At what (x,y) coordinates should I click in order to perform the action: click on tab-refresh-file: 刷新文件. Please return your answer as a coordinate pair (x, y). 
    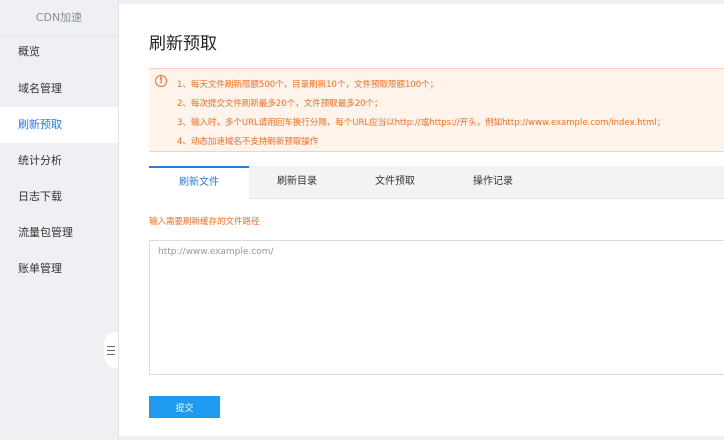
    Looking at the image, I should click on (199, 182).